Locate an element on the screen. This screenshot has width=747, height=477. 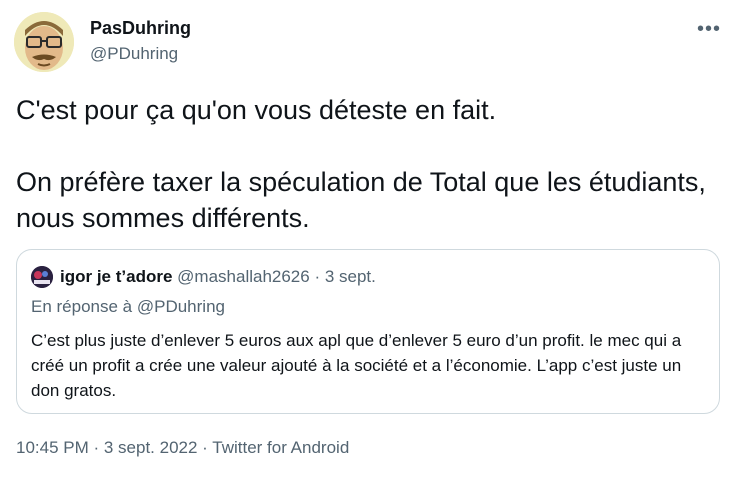
reply-prefix: En réponse à is located at coordinates (84, 306).